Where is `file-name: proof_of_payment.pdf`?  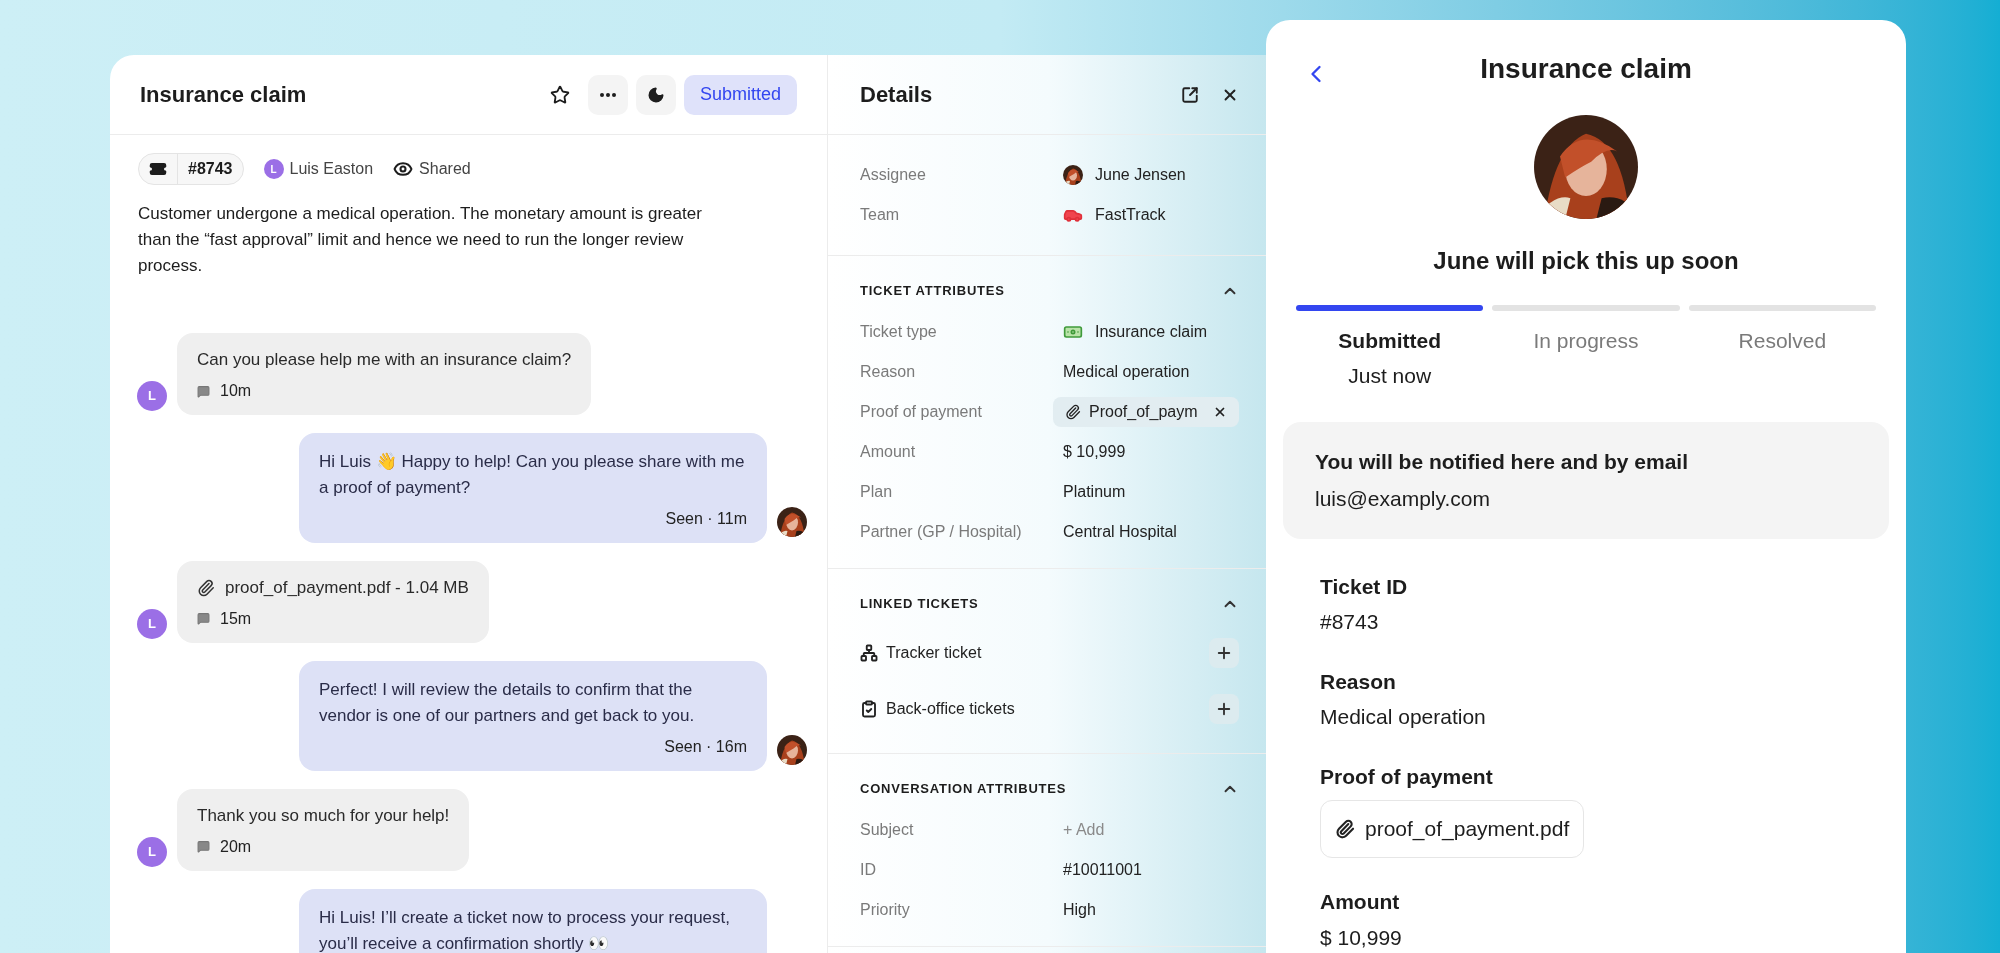 file-name: proof_of_payment.pdf is located at coordinates (1467, 829).